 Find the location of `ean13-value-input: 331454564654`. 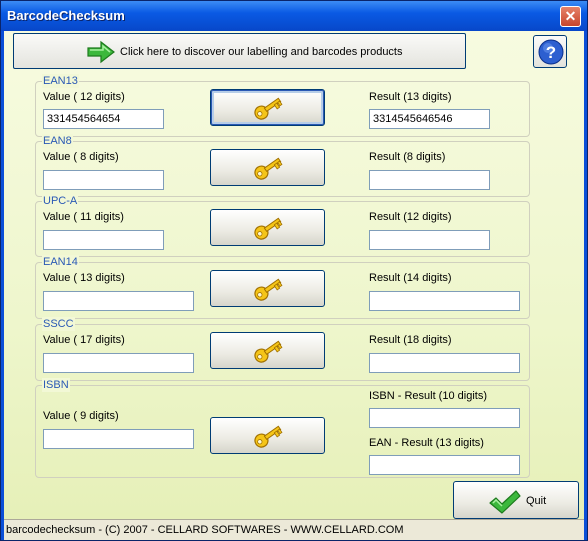

ean13-value-input: 331454564654 is located at coordinates (103, 119).